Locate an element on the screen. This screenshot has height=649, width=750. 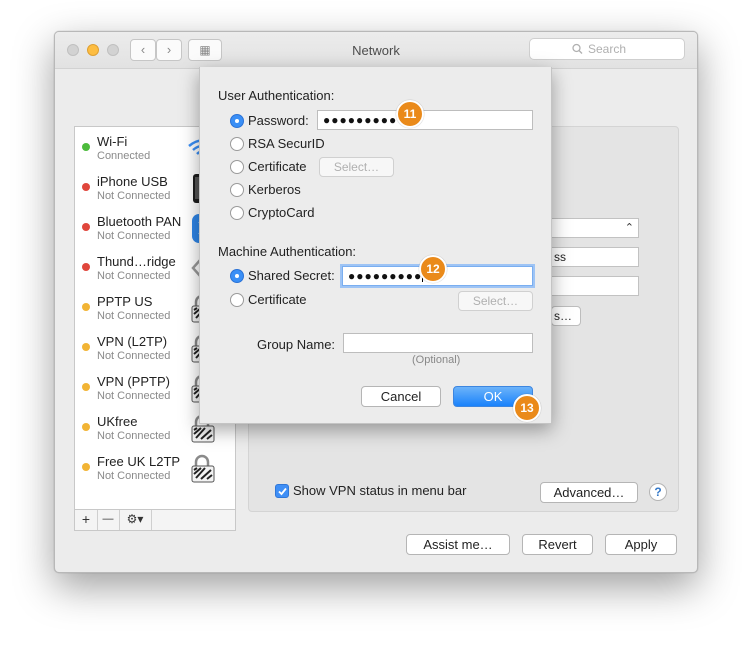
callout-badge-11: 11 is located at coordinates (410, 114).